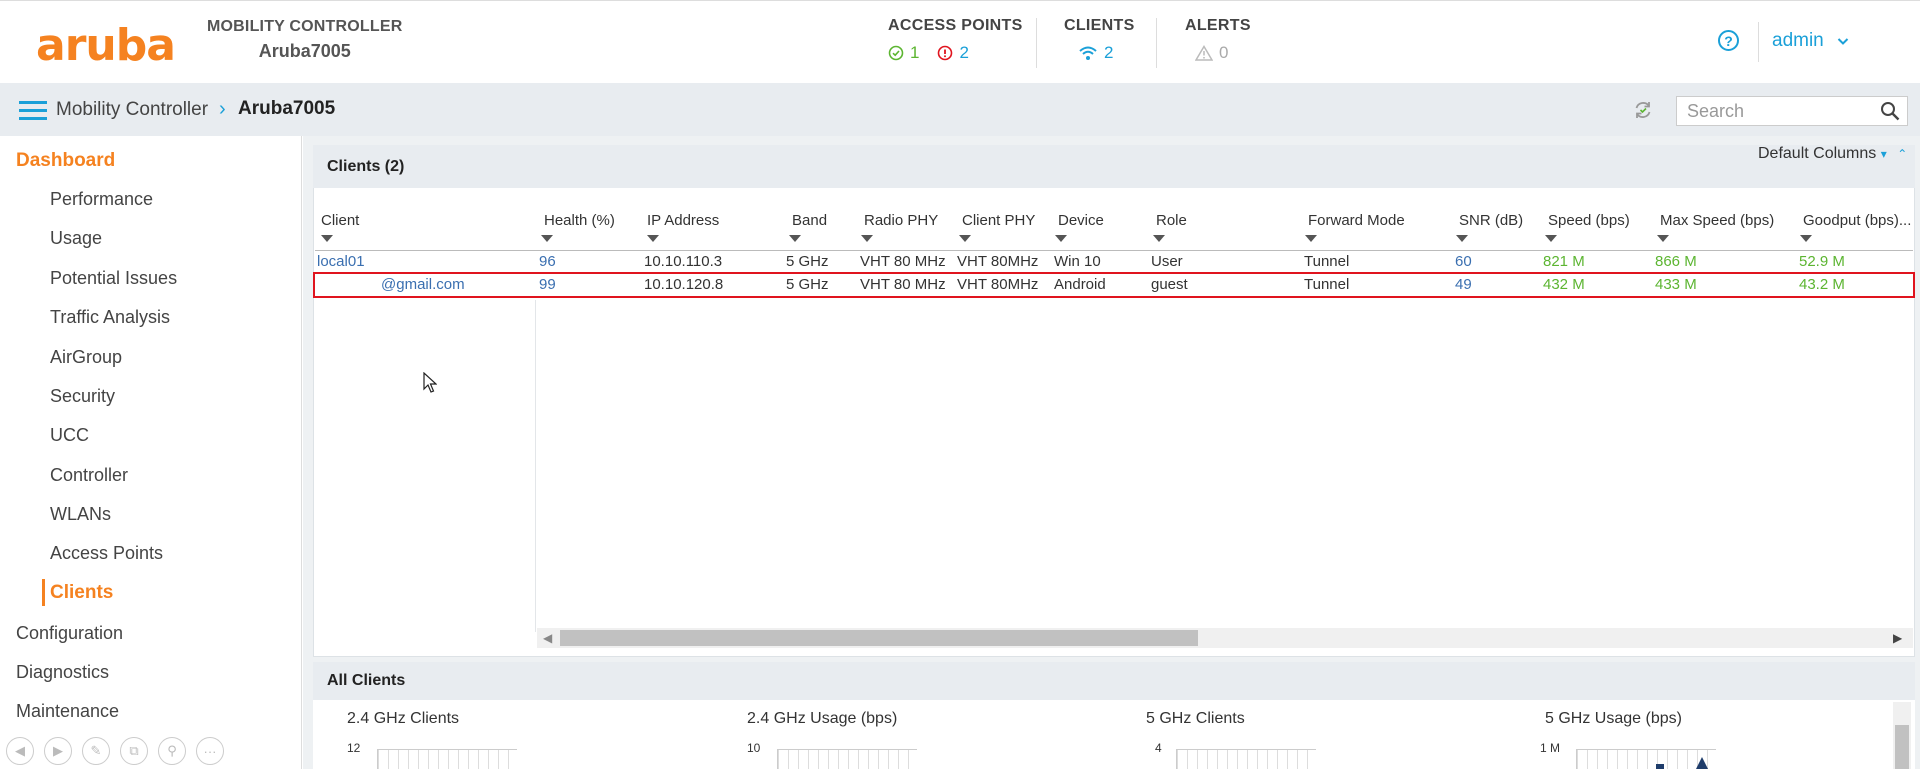 The height and width of the screenshot is (769, 1920). I want to click on collapse-icon: ⌃, so click(1902, 154).